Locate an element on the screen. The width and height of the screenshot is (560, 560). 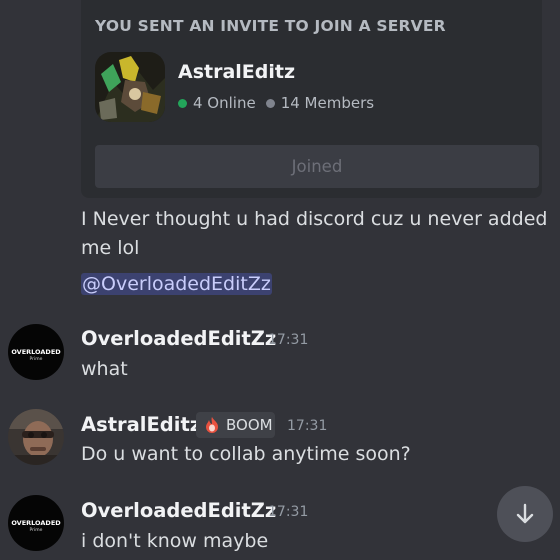
fire-icon is located at coordinates (212, 425).